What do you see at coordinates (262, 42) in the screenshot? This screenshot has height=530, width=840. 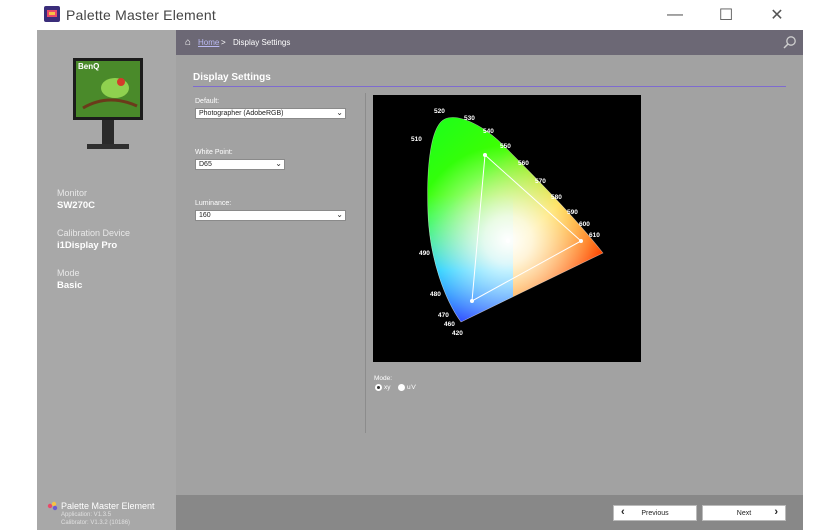 I see `breadcrumb-current: Display Settings` at bounding box center [262, 42].